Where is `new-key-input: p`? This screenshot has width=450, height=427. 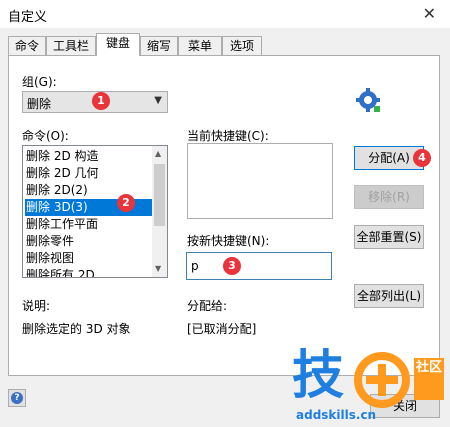 new-key-input: p is located at coordinates (259, 266).